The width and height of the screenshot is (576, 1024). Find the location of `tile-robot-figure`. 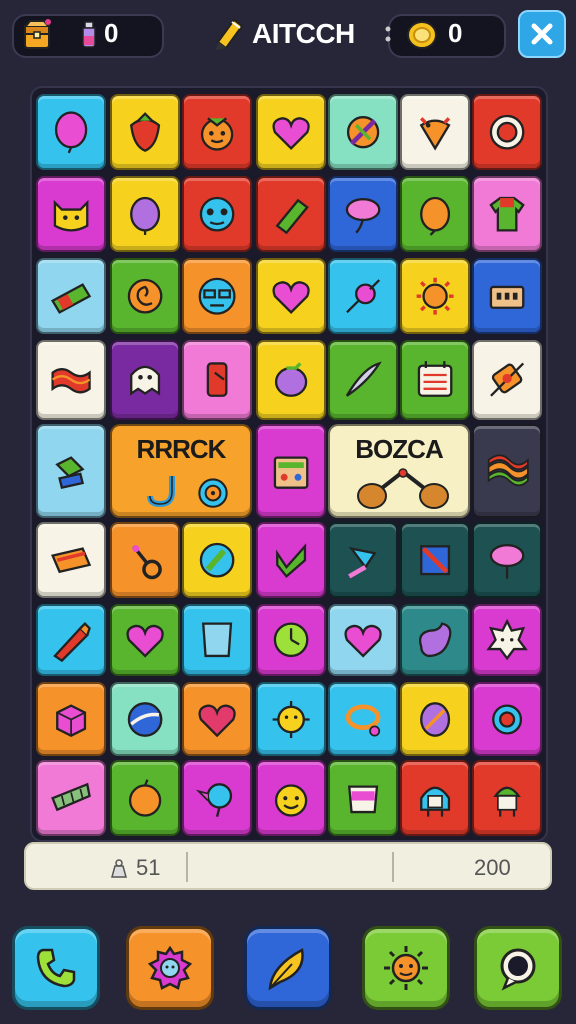

tile-robot-figure is located at coordinates (507, 798).